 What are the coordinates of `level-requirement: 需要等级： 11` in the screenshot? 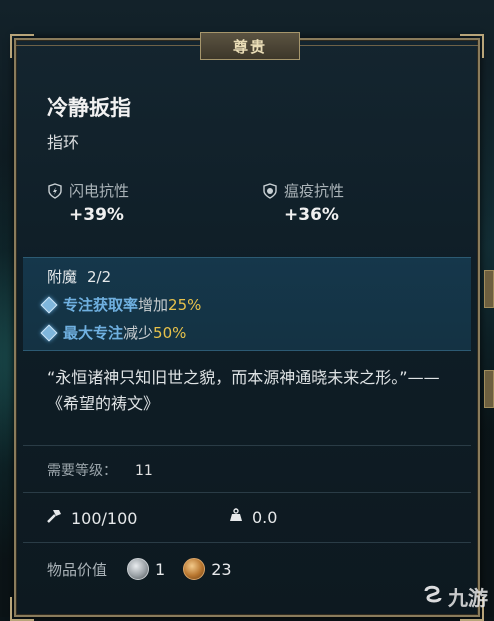 It's located at (100, 470).